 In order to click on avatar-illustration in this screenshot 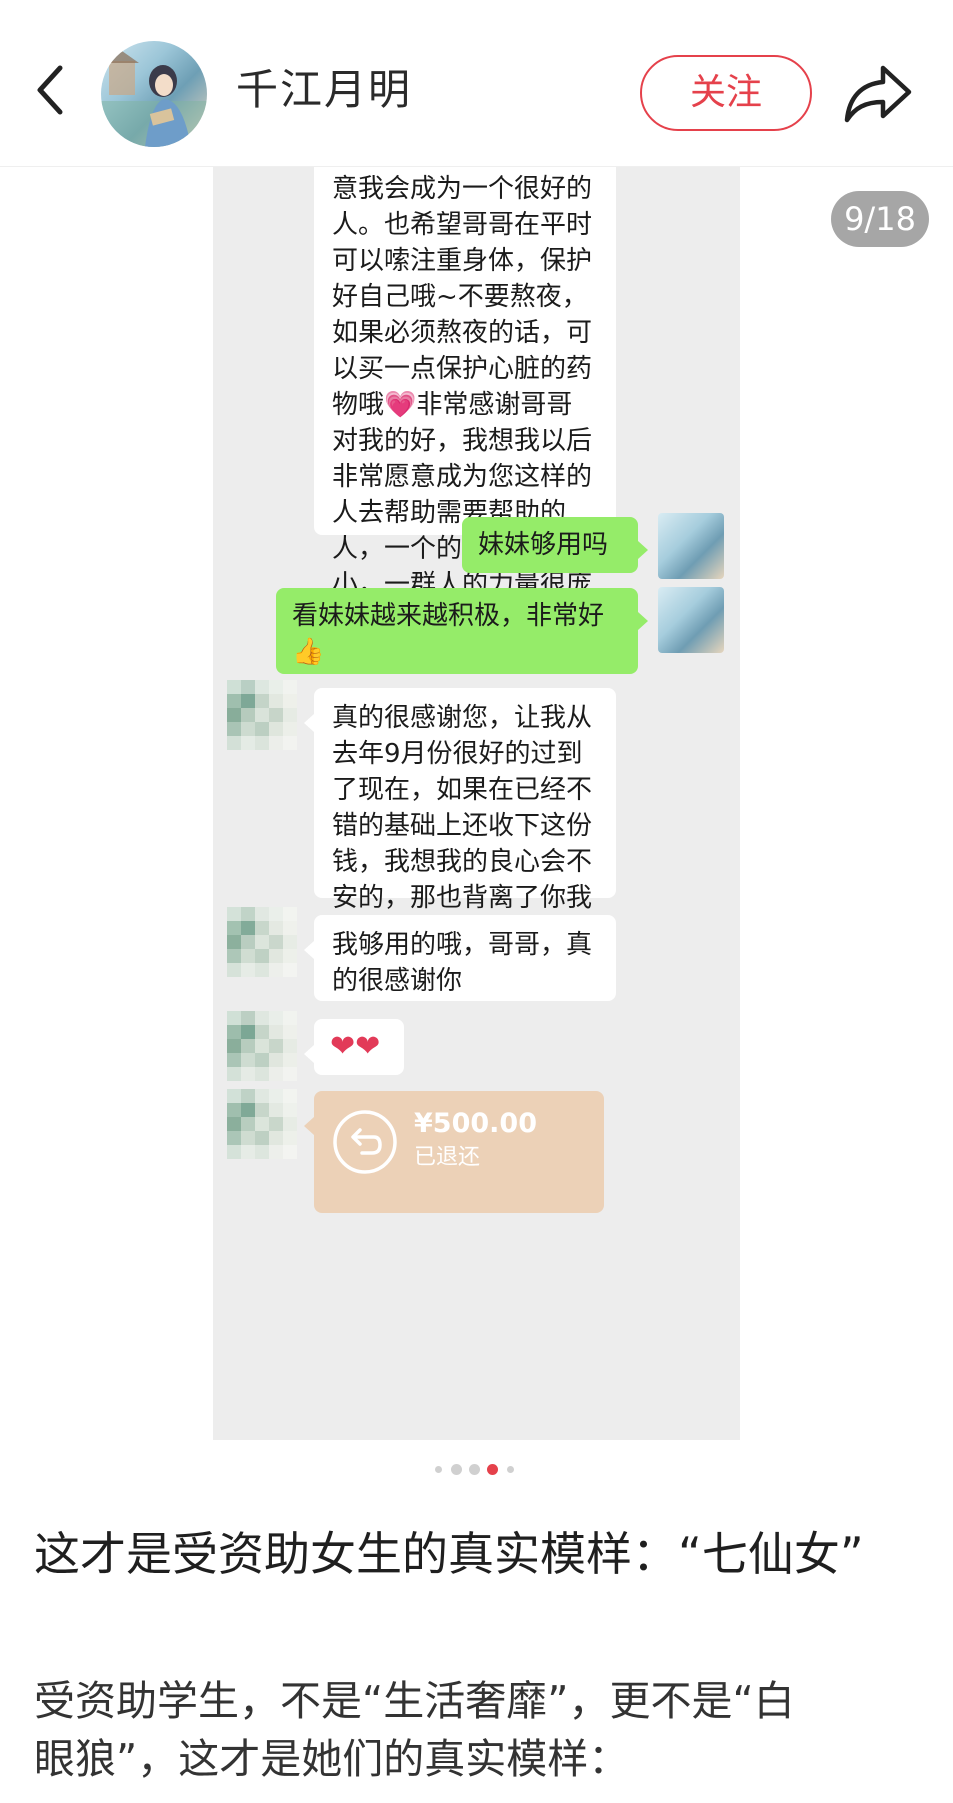, I will do `click(154, 99)`.